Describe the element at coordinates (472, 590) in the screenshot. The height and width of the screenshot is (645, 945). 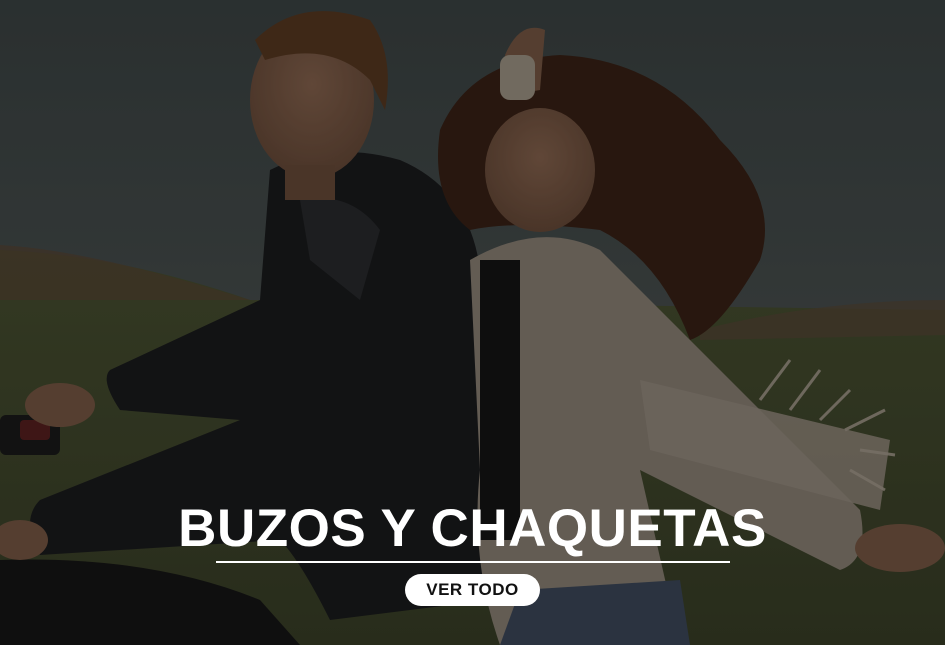
I see `view-all-button: VER TODO` at that location.